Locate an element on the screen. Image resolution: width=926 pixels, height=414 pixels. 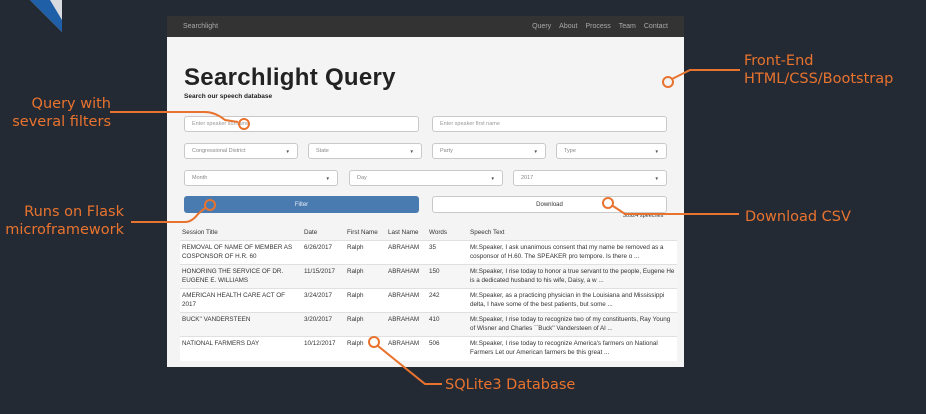
nav-link-process: Process is located at coordinates (597, 26).